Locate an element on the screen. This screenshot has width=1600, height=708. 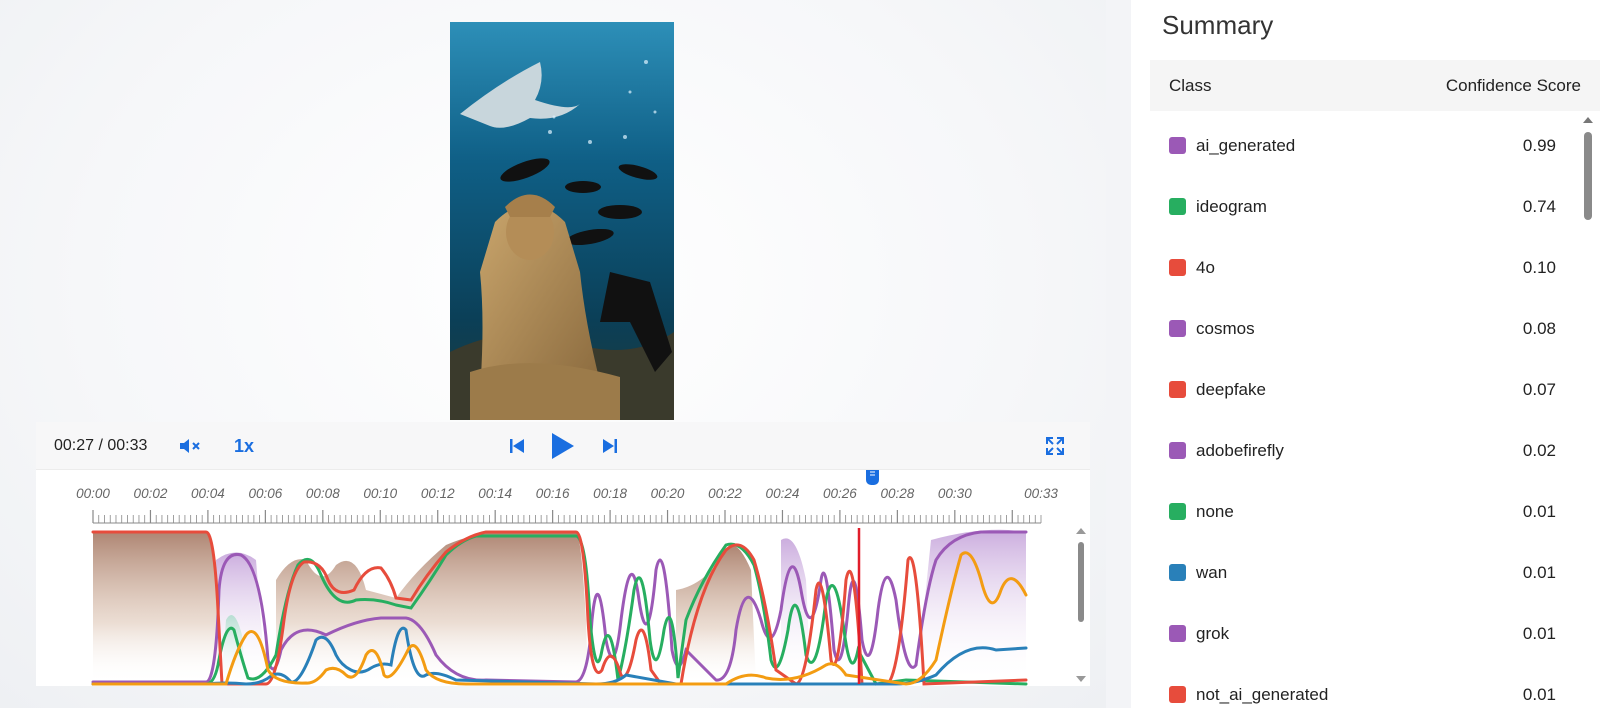
video-still is located at coordinates (562, 221).